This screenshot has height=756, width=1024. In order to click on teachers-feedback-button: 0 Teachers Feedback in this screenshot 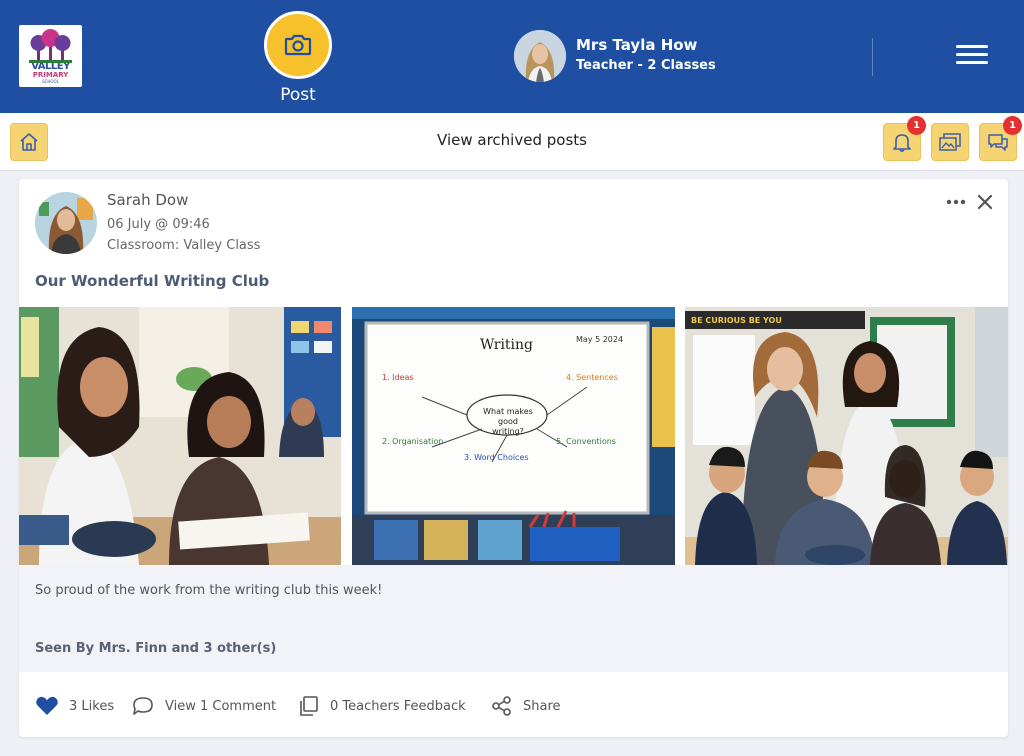, I will do `click(381, 706)`.